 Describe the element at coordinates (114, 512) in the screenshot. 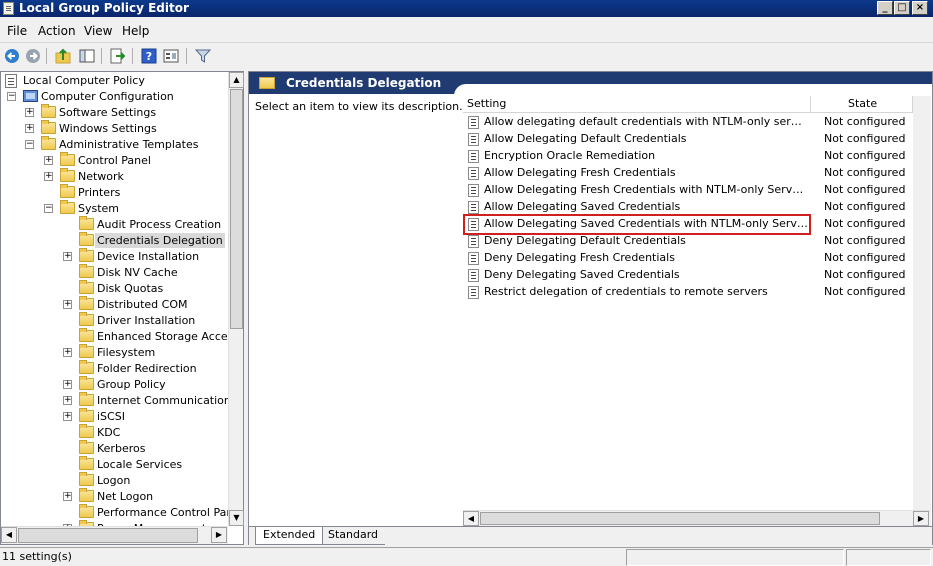

I see `tree-node: Performance Control Panel` at that location.